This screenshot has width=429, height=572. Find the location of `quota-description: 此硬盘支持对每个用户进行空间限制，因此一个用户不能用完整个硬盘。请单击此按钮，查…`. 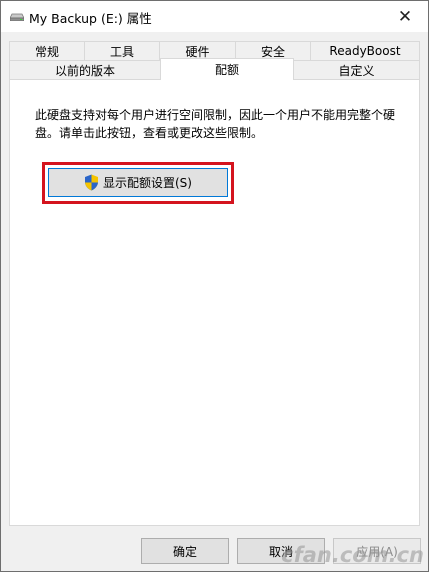

quota-description: 此硬盘支持对每个用户进行空间限制，因此一个用户不能用完整个硬盘。请单击此按钮，查… is located at coordinates (215, 124).